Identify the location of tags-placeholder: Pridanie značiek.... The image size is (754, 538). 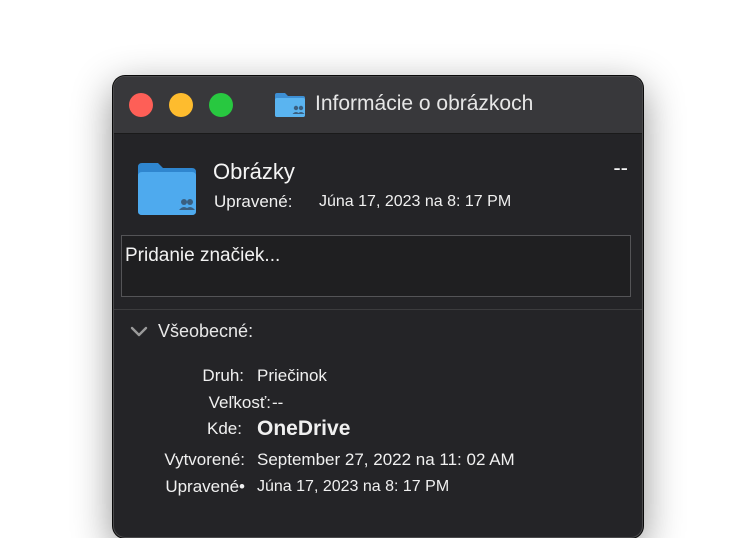
(203, 255).